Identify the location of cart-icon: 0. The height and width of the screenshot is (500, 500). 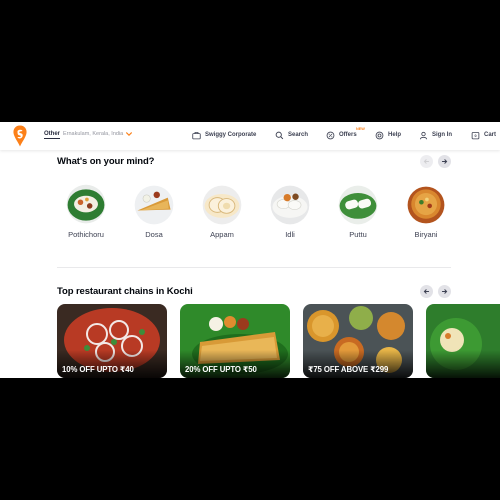
(475, 135).